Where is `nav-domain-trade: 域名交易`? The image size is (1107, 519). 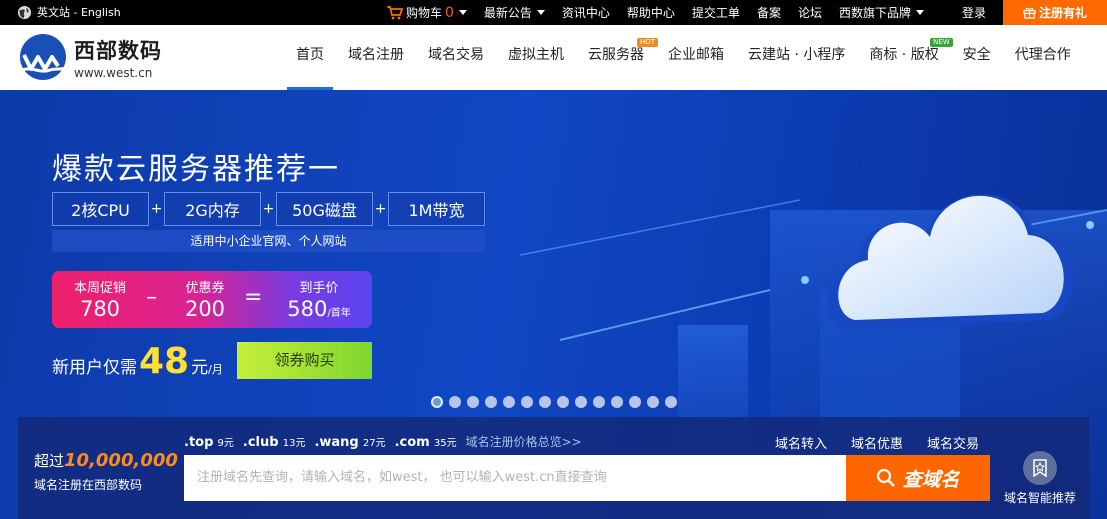
nav-domain-trade: 域名交易 is located at coordinates (456, 57).